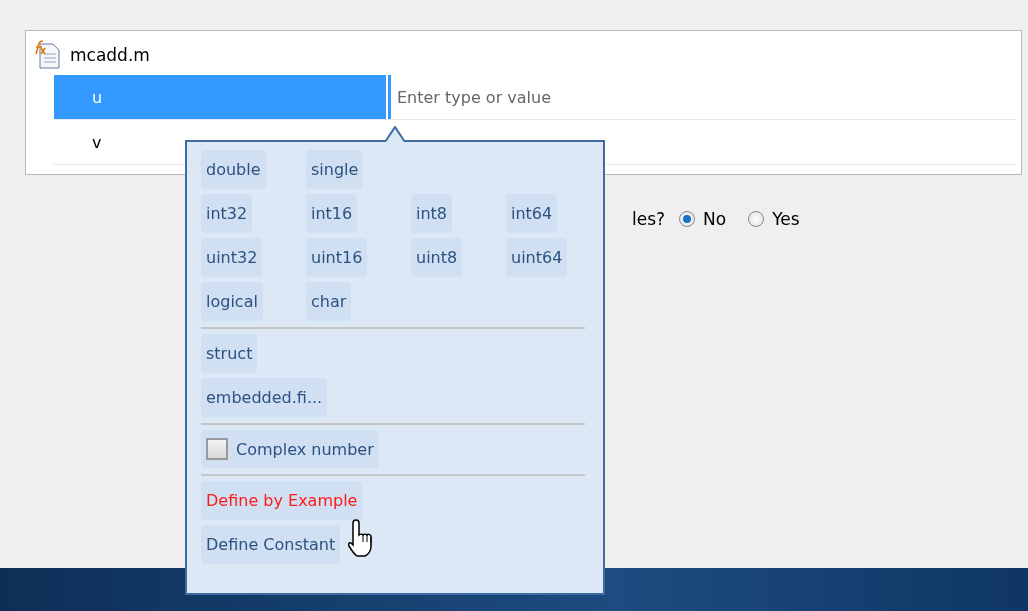 The image size is (1028, 611). I want to click on type-option: int32, so click(227, 213).